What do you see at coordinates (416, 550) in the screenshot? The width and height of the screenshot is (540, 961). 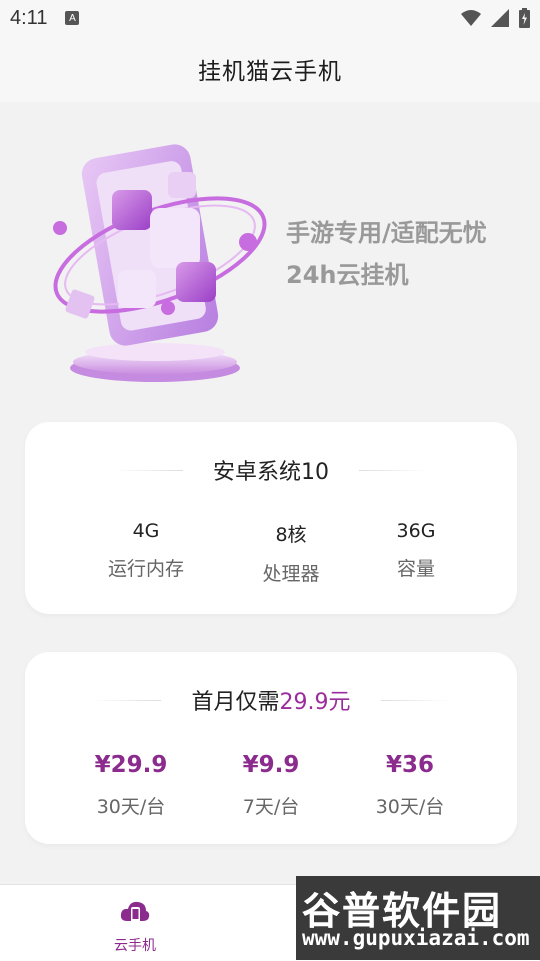 I see `spec-storage: 36G 容量` at bounding box center [416, 550].